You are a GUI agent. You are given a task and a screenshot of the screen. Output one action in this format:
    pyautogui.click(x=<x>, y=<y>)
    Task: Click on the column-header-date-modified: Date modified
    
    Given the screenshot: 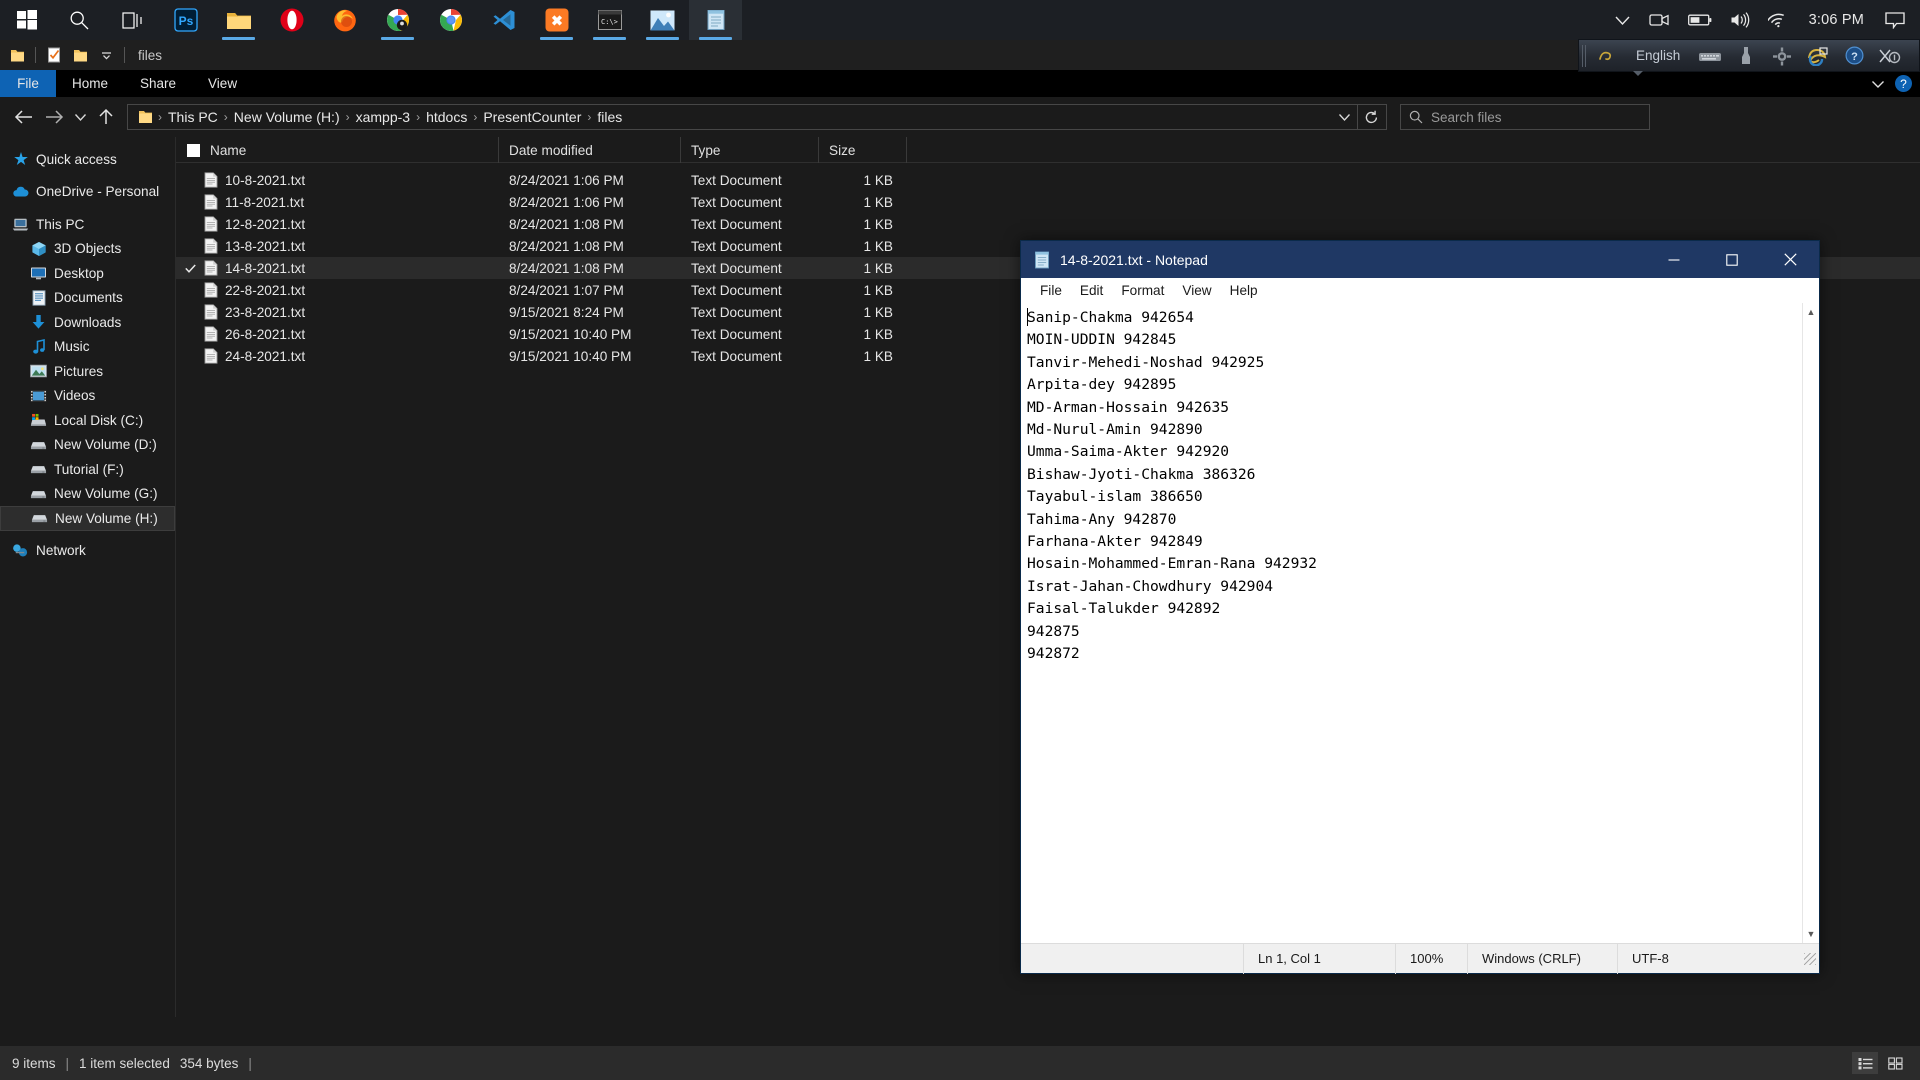 What is the action you would take?
    pyautogui.click(x=590, y=150)
    